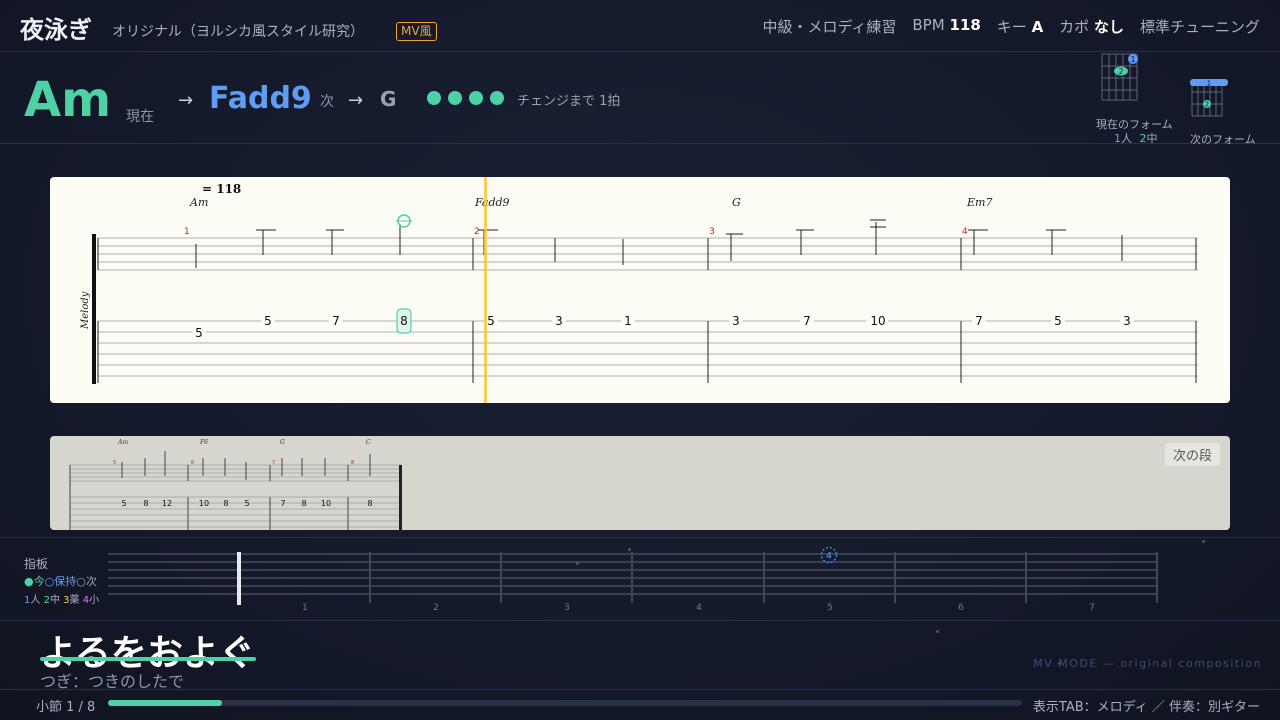 Image resolution: width=1280 pixels, height=720 pixels. Describe the element at coordinates (485, 290) in the screenshot. I see `playhead` at that location.